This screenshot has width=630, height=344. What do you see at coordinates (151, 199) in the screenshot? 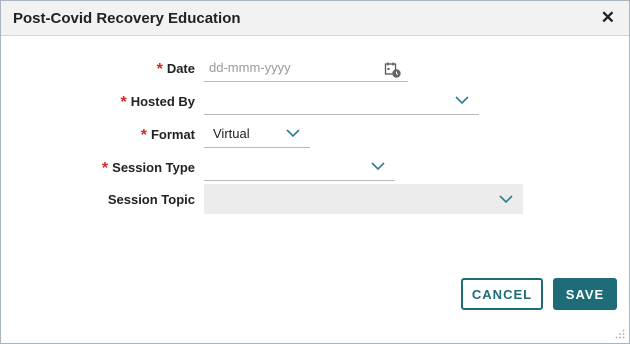
I see `session-topic-label: Session Topic` at bounding box center [151, 199].